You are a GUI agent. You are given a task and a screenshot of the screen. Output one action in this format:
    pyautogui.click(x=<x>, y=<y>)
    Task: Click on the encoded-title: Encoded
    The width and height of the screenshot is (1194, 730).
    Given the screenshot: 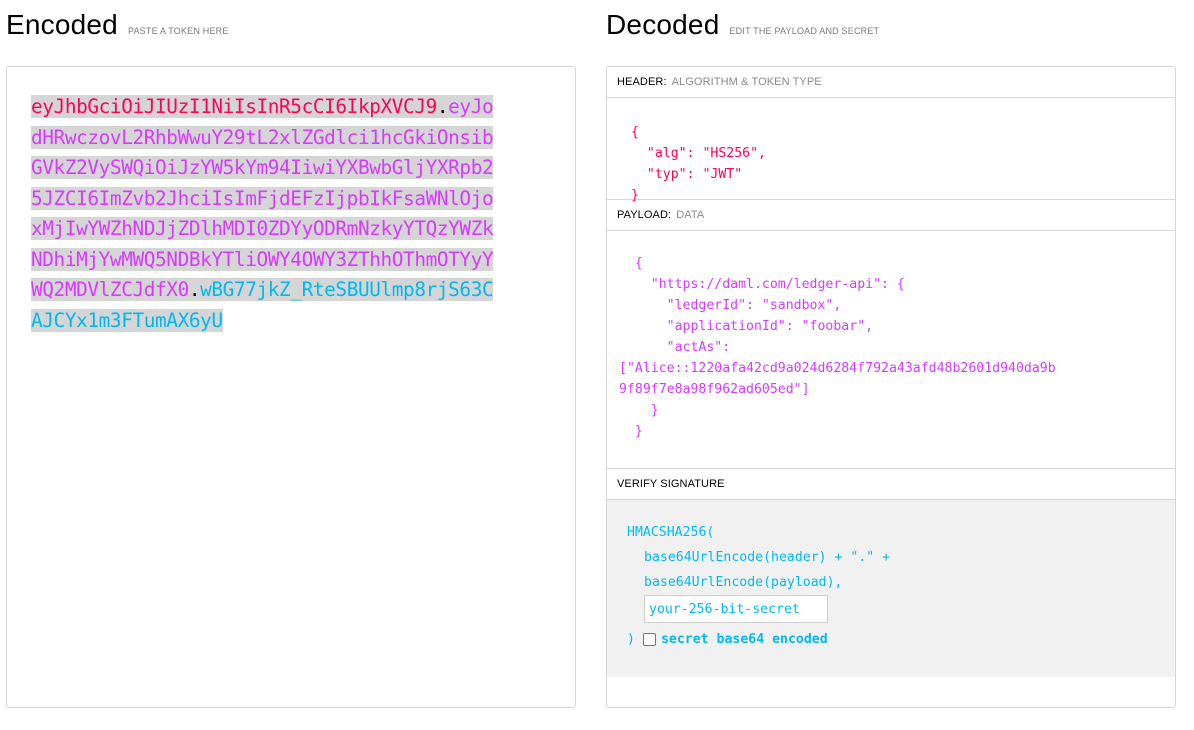 What is the action you would take?
    pyautogui.click(x=62, y=24)
    